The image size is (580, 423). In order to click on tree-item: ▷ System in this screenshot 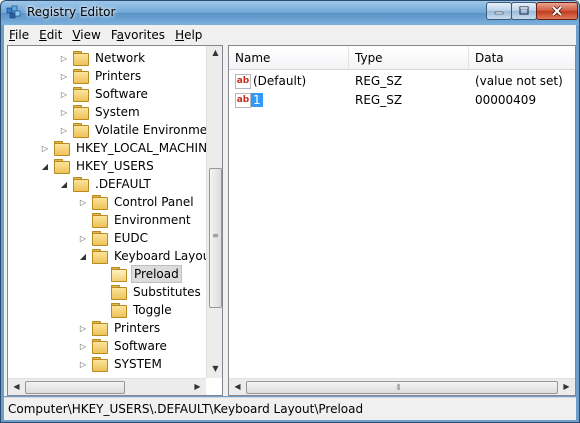, I will do `click(100, 112)`.